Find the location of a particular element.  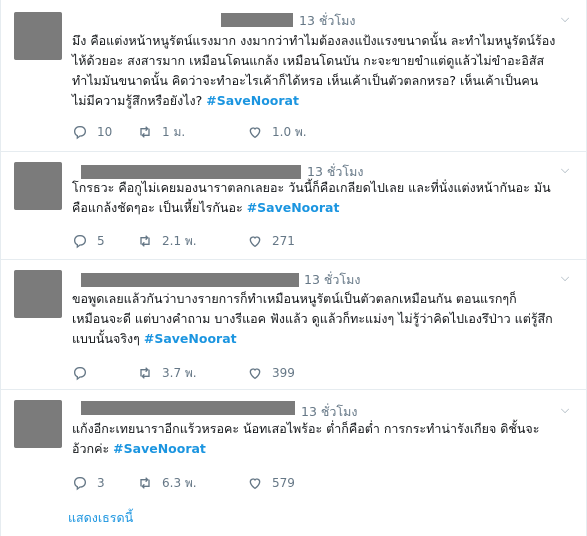

like-button: 579 is located at coordinates (297, 483).